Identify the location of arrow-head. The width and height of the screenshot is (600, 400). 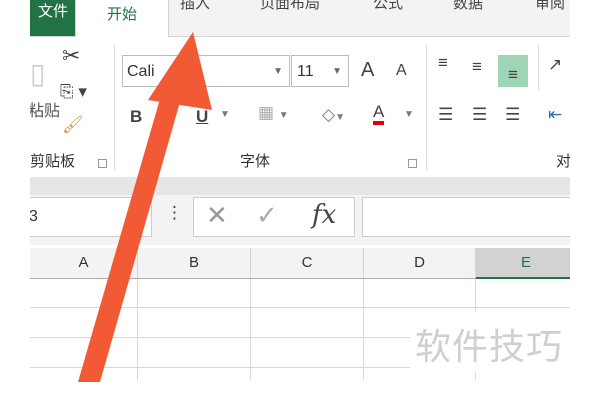
(180, 71).